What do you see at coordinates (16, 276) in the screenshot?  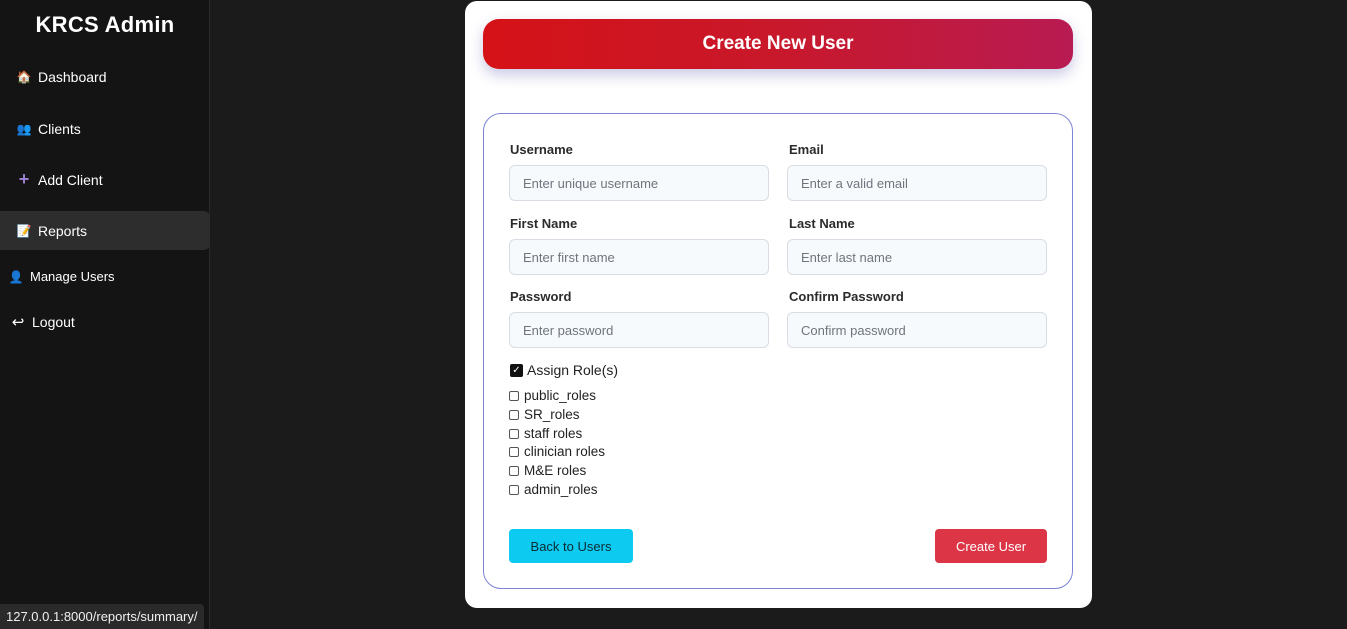 I see `user-icon: 👤` at bounding box center [16, 276].